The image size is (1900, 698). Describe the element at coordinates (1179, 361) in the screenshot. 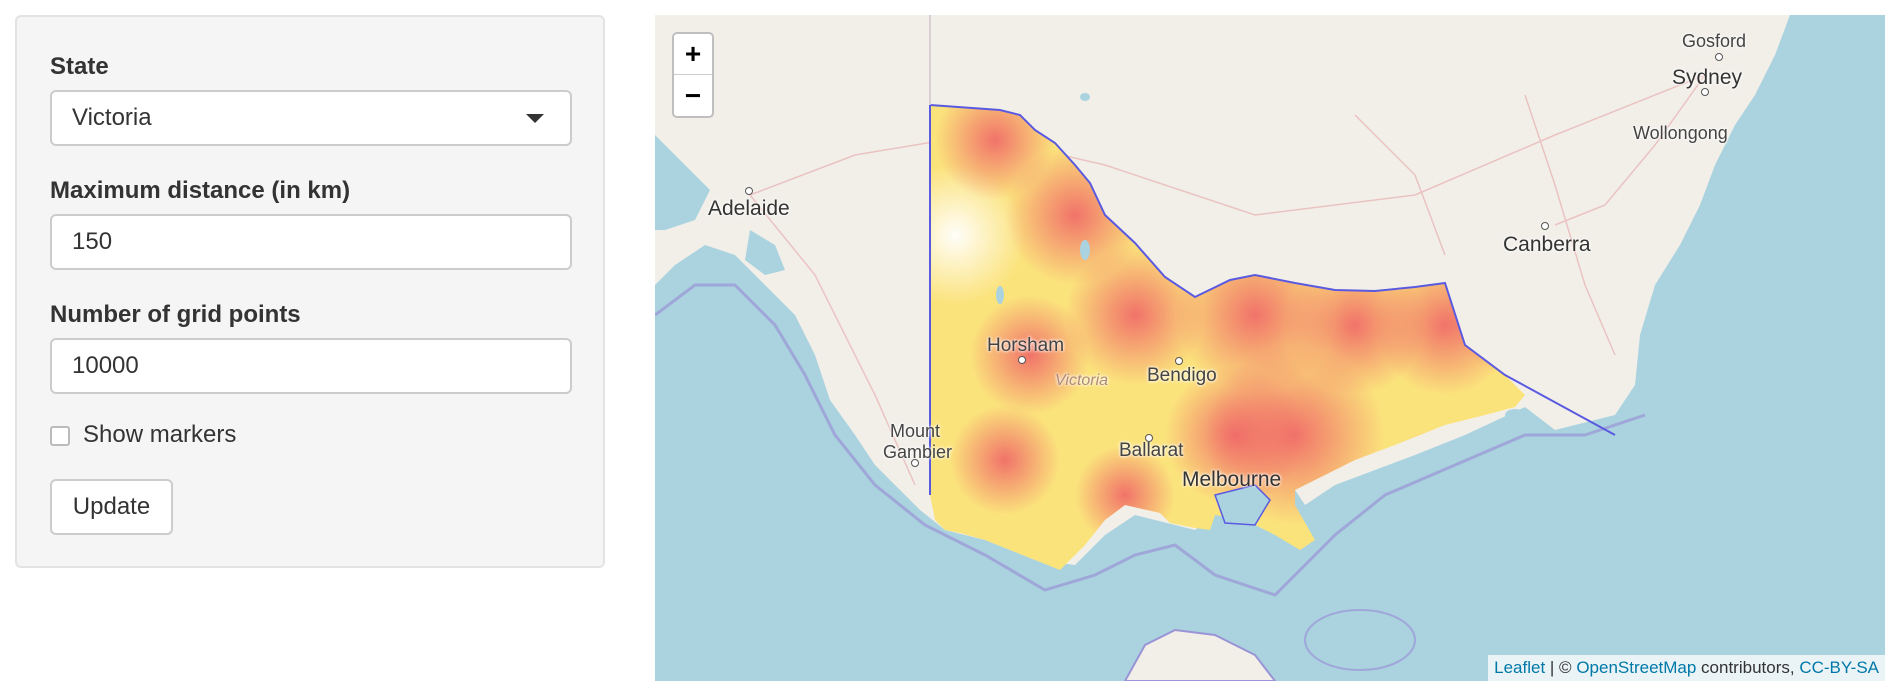

I see `city-dot-bendigo` at that location.